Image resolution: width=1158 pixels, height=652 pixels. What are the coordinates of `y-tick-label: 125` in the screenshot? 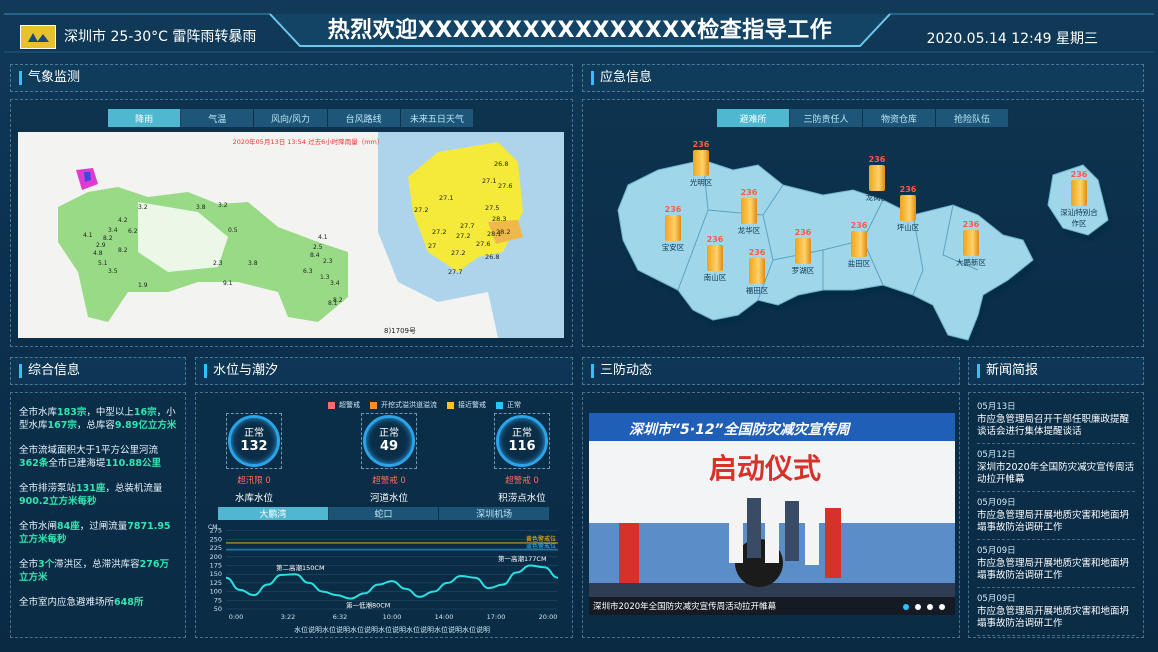 It's located at (216, 583).